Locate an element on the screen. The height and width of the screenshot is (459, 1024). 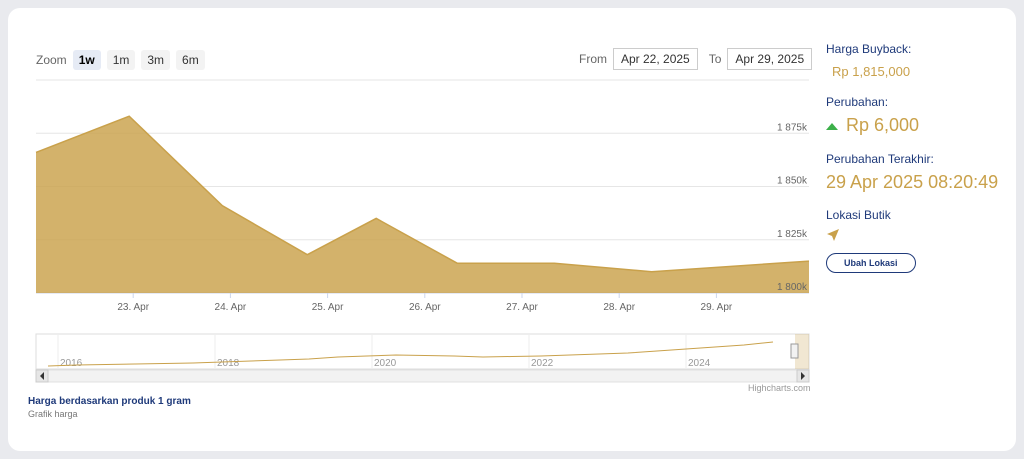
change-label: Perubahan: is located at coordinates (857, 102).